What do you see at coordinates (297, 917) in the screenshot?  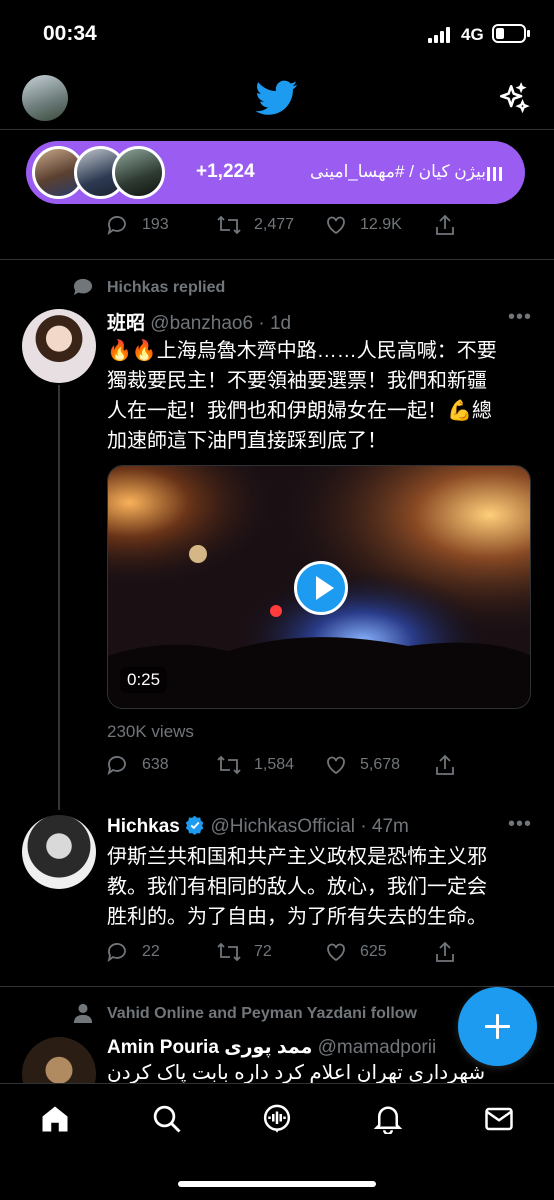 I see `tweet-text-line: 胜利的。为了自由，为了所有失去的生命。` at bounding box center [297, 917].